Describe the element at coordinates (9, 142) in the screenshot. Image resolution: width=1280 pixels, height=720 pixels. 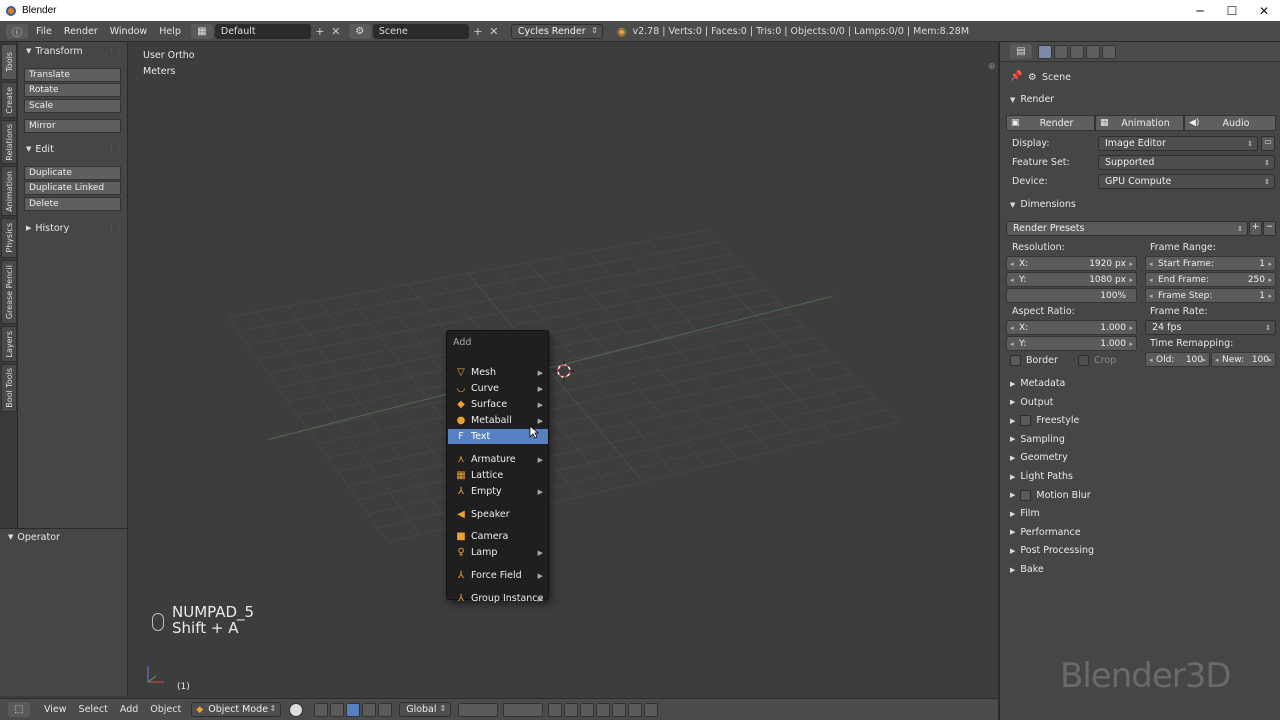
I see `tab-relations: Relations` at that location.